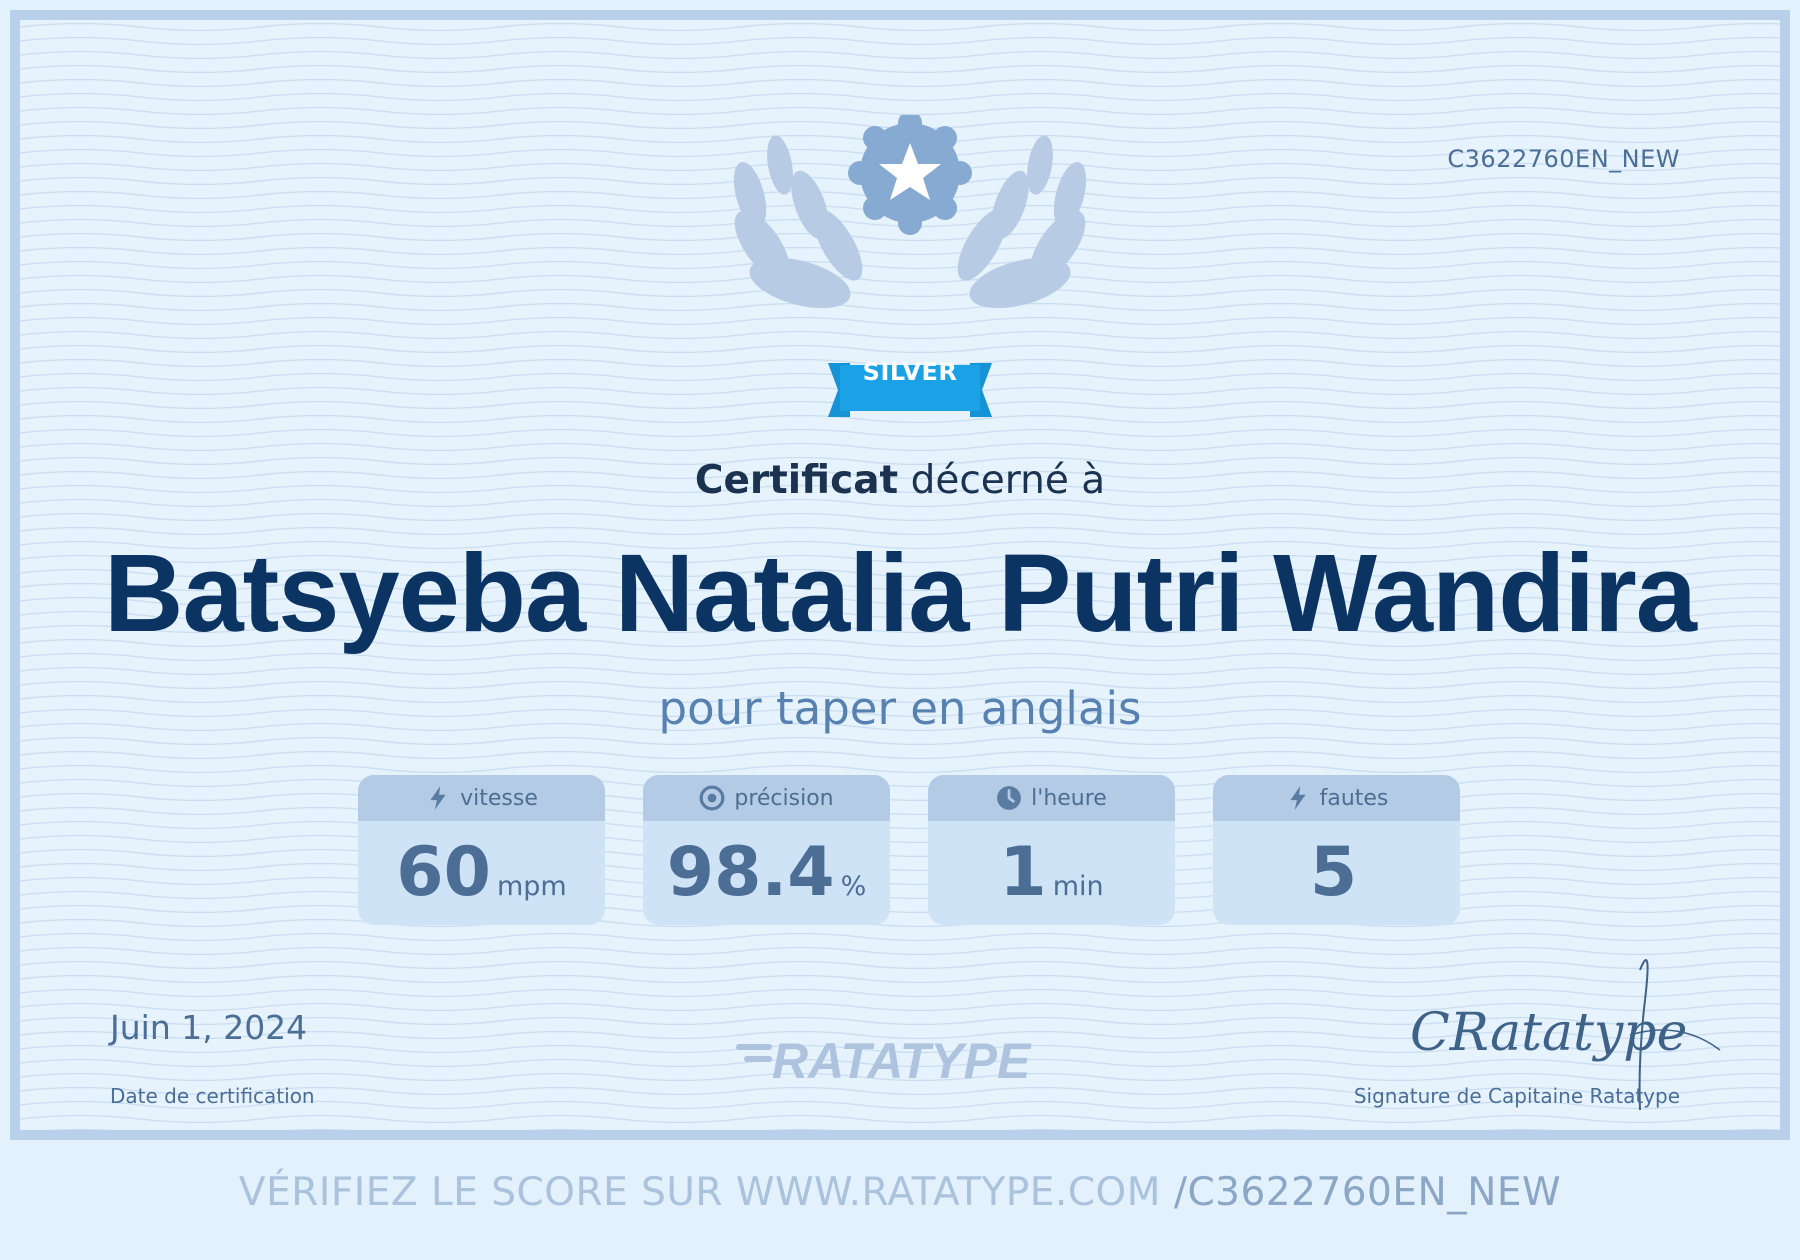 The image size is (1800, 1260). I want to click on certification-date: Juin 1, 2024, so click(209, 1027).